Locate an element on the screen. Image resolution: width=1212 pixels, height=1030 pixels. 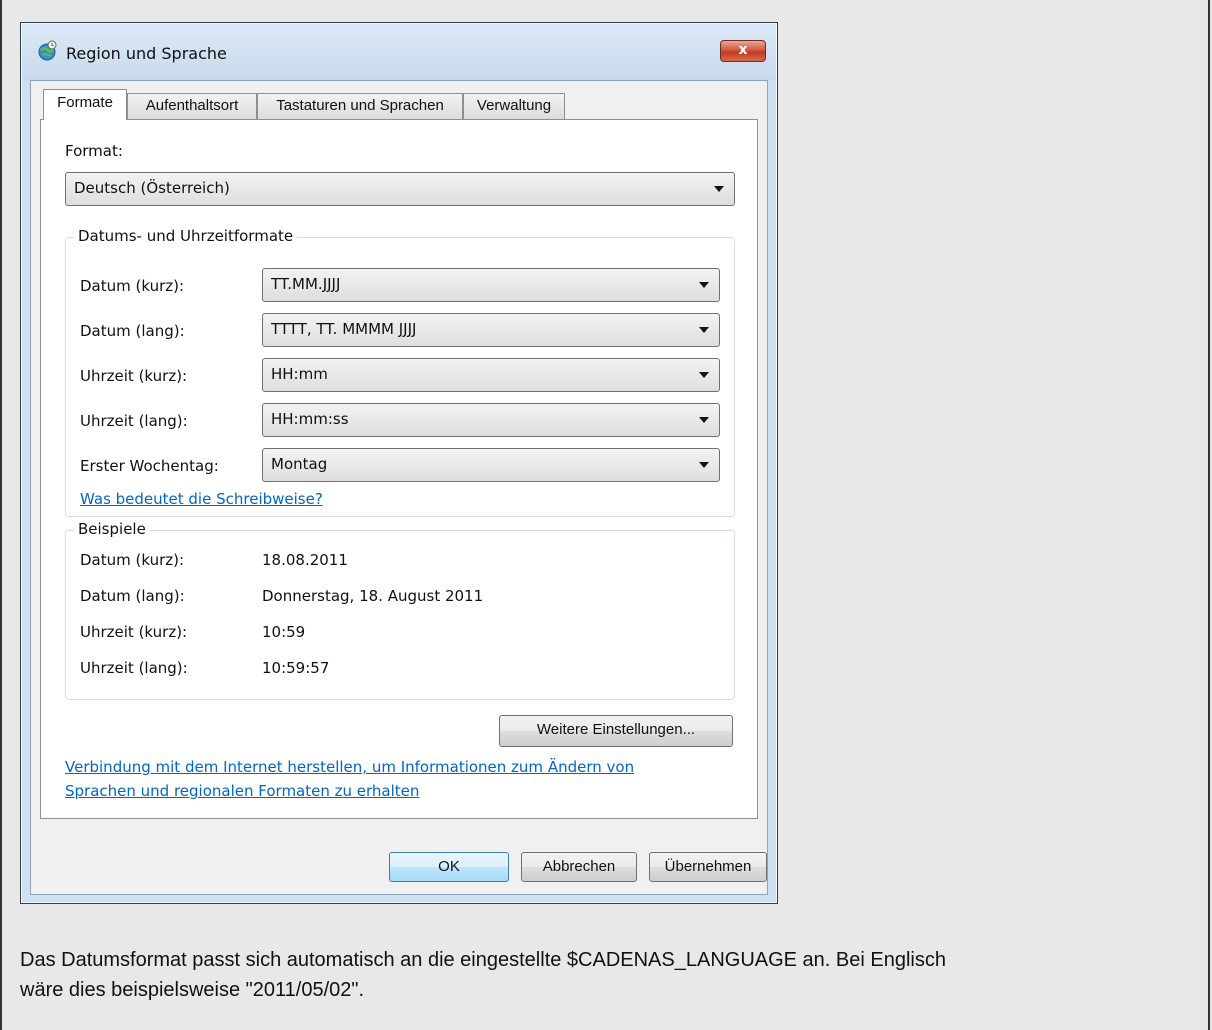
close-icon: x is located at coordinates (743, 50).